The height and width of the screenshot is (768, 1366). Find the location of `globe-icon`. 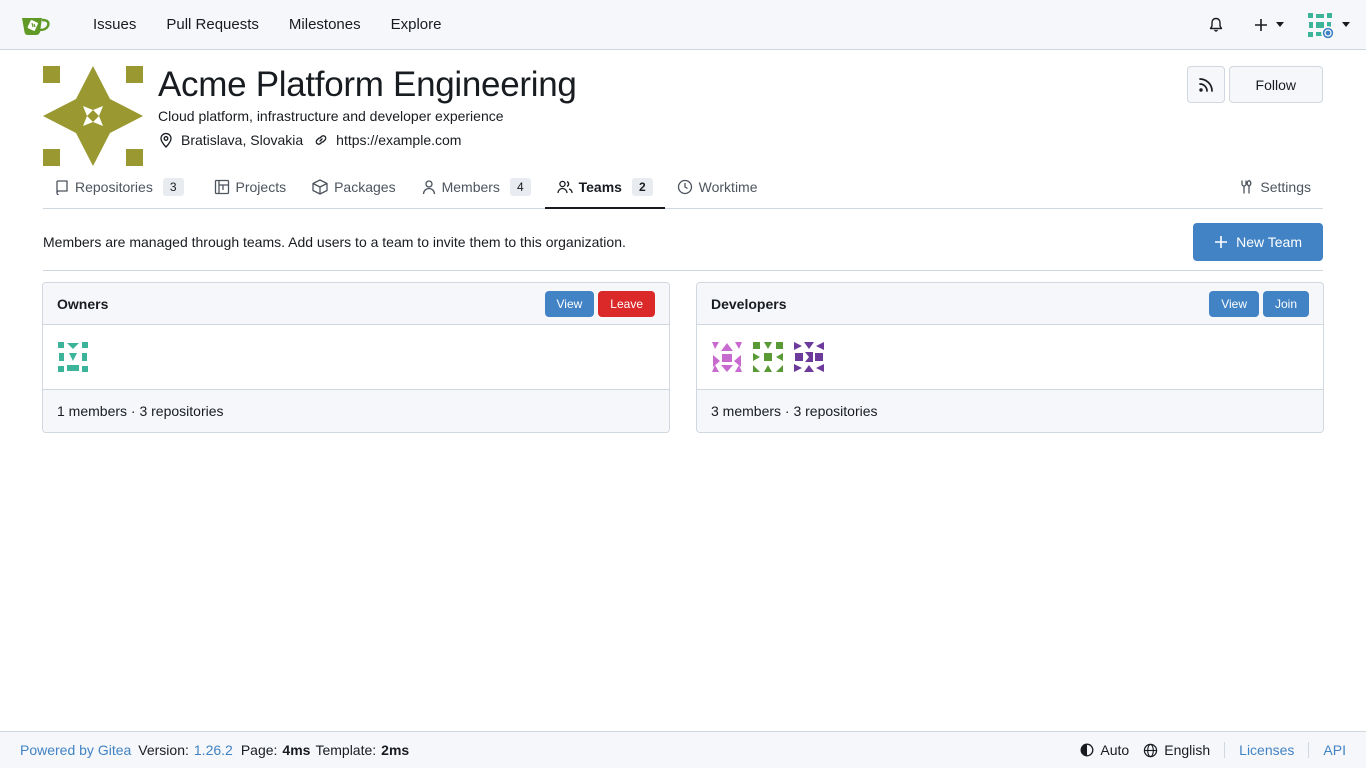

globe-icon is located at coordinates (1151, 750).